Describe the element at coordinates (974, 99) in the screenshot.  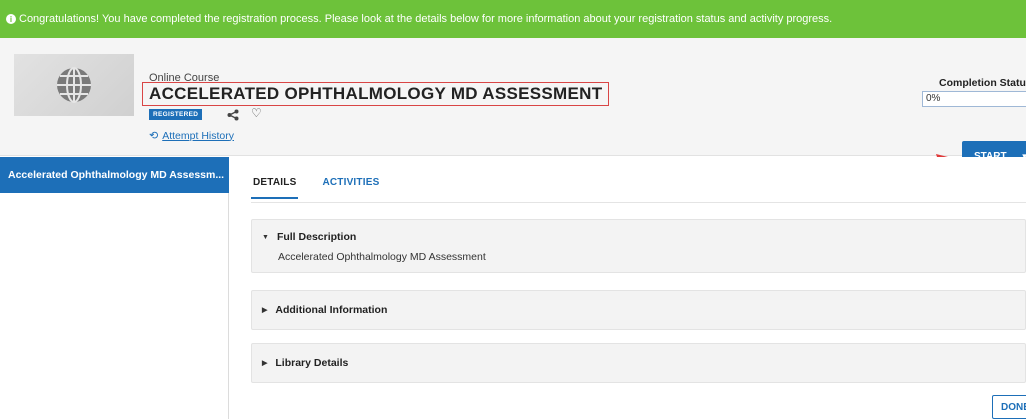
I see `completion-status-value: 0%` at that location.